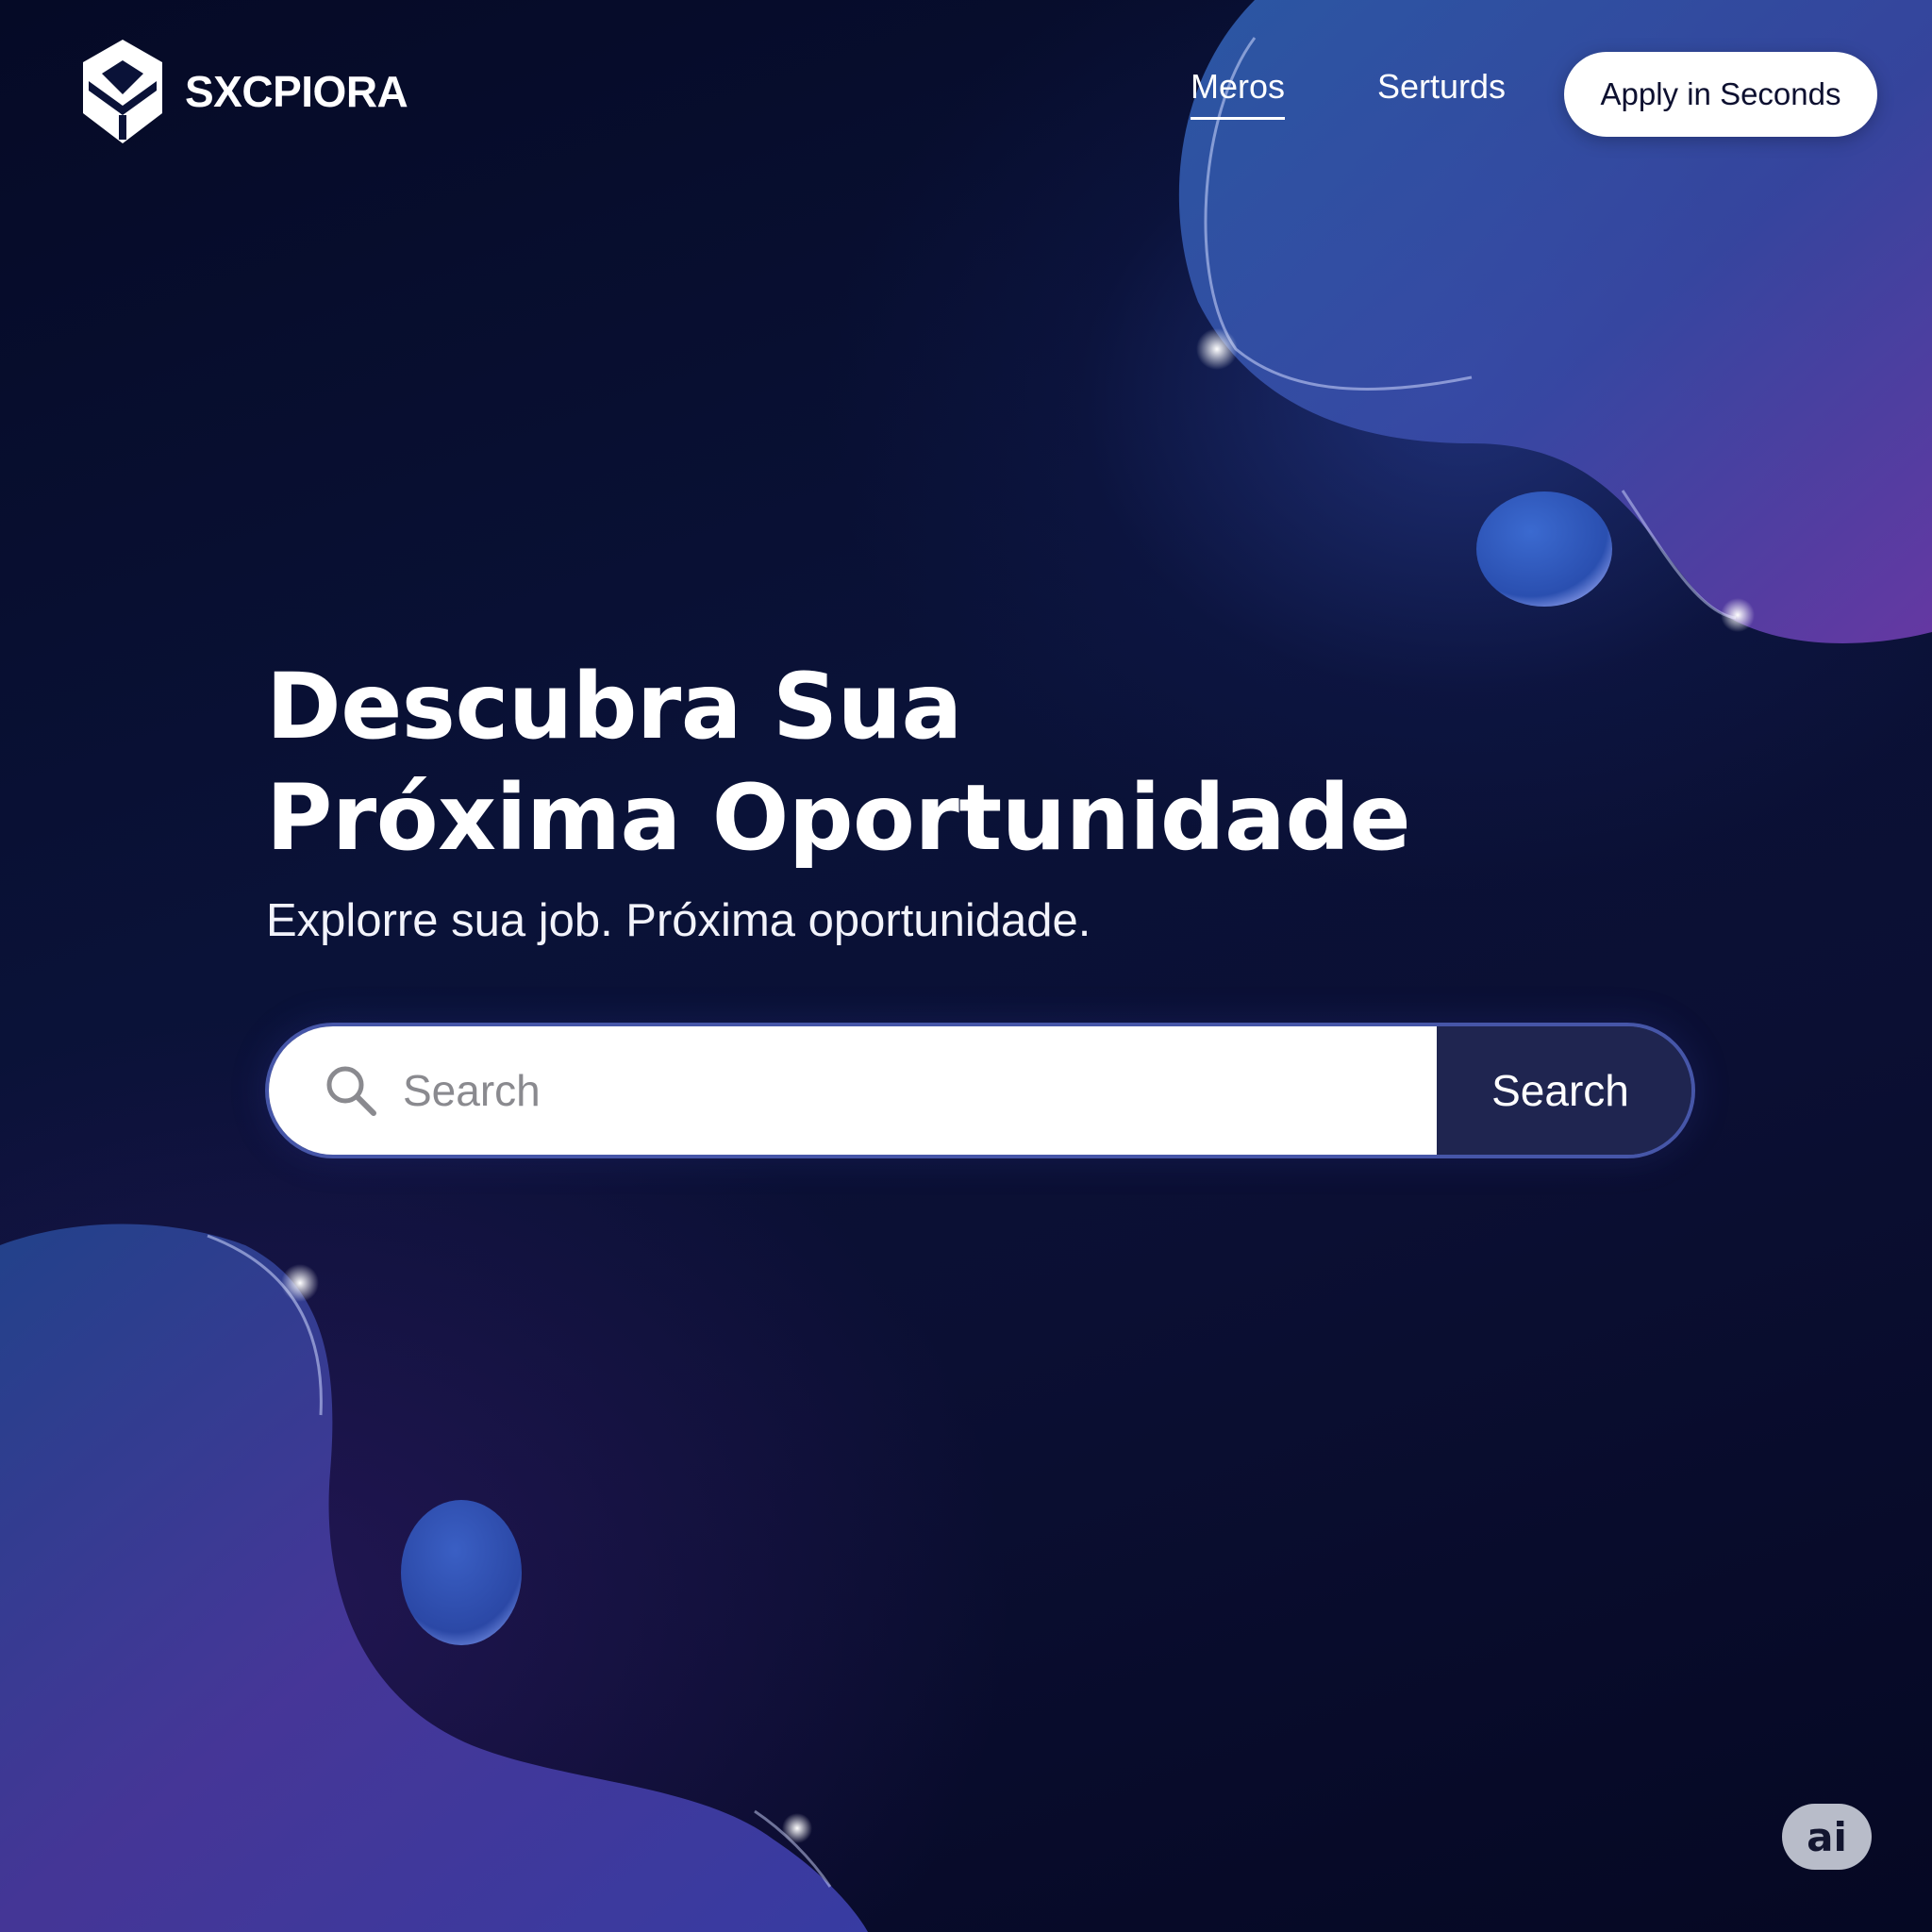 Image resolution: width=1932 pixels, height=1932 pixels. I want to click on nav-link-serturds: Serturds, so click(1442, 87).